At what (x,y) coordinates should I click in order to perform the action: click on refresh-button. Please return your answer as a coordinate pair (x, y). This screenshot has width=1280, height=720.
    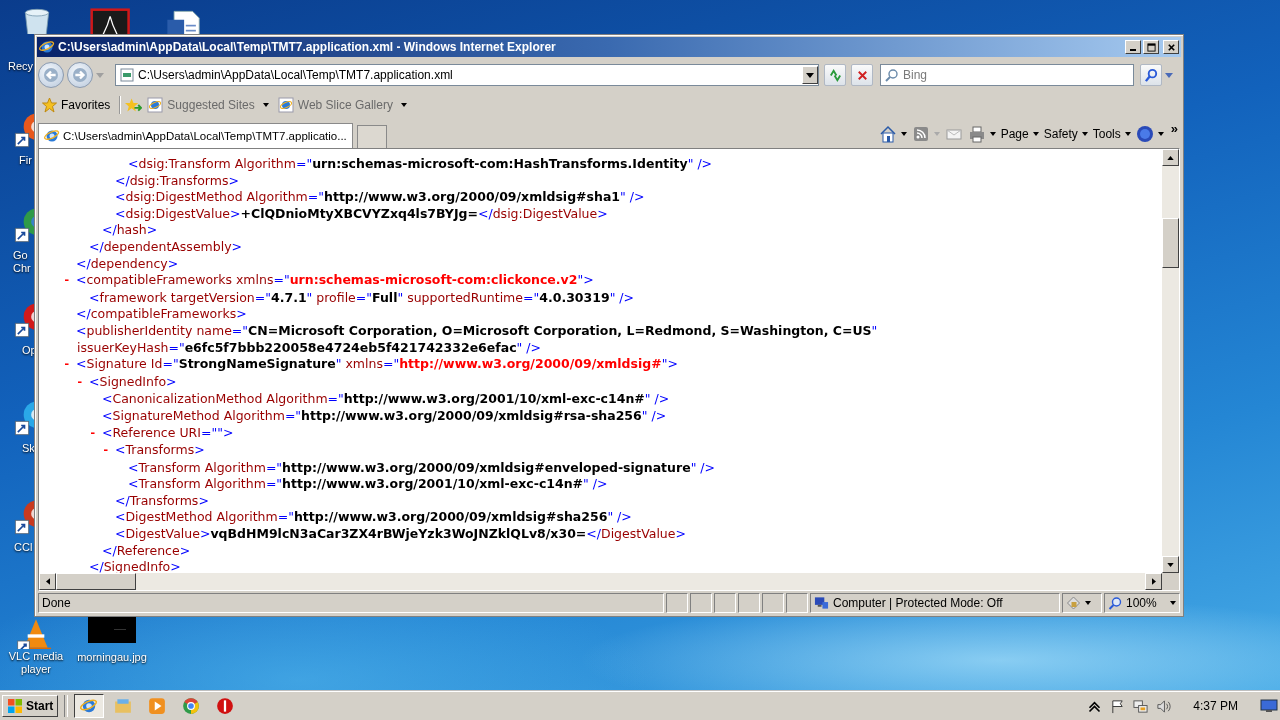
    Looking at the image, I should click on (835, 75).